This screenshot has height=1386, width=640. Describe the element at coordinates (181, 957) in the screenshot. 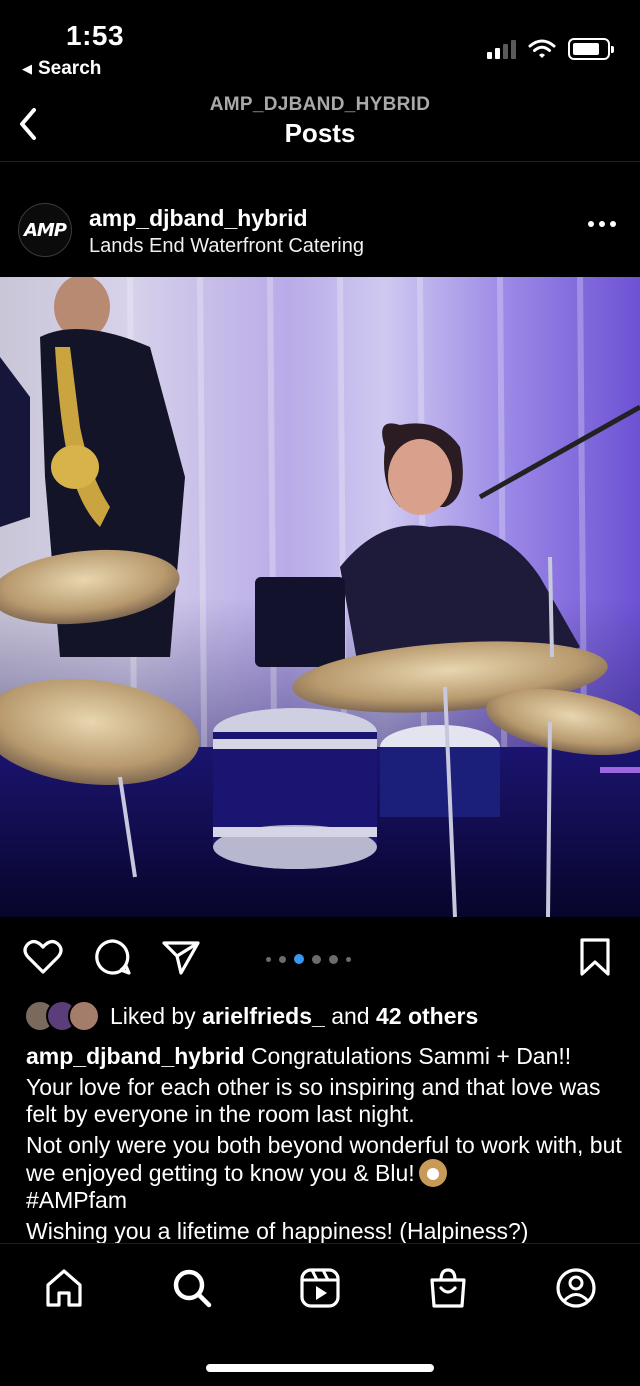

I see `share-paper-plane-icon` at that location.